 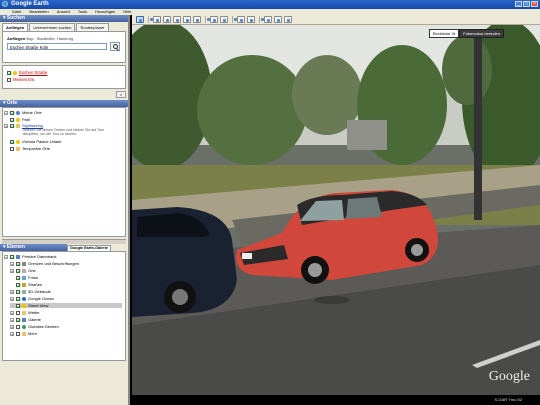 I want to click on weather-folder-icon, so click(x=24, y=312).